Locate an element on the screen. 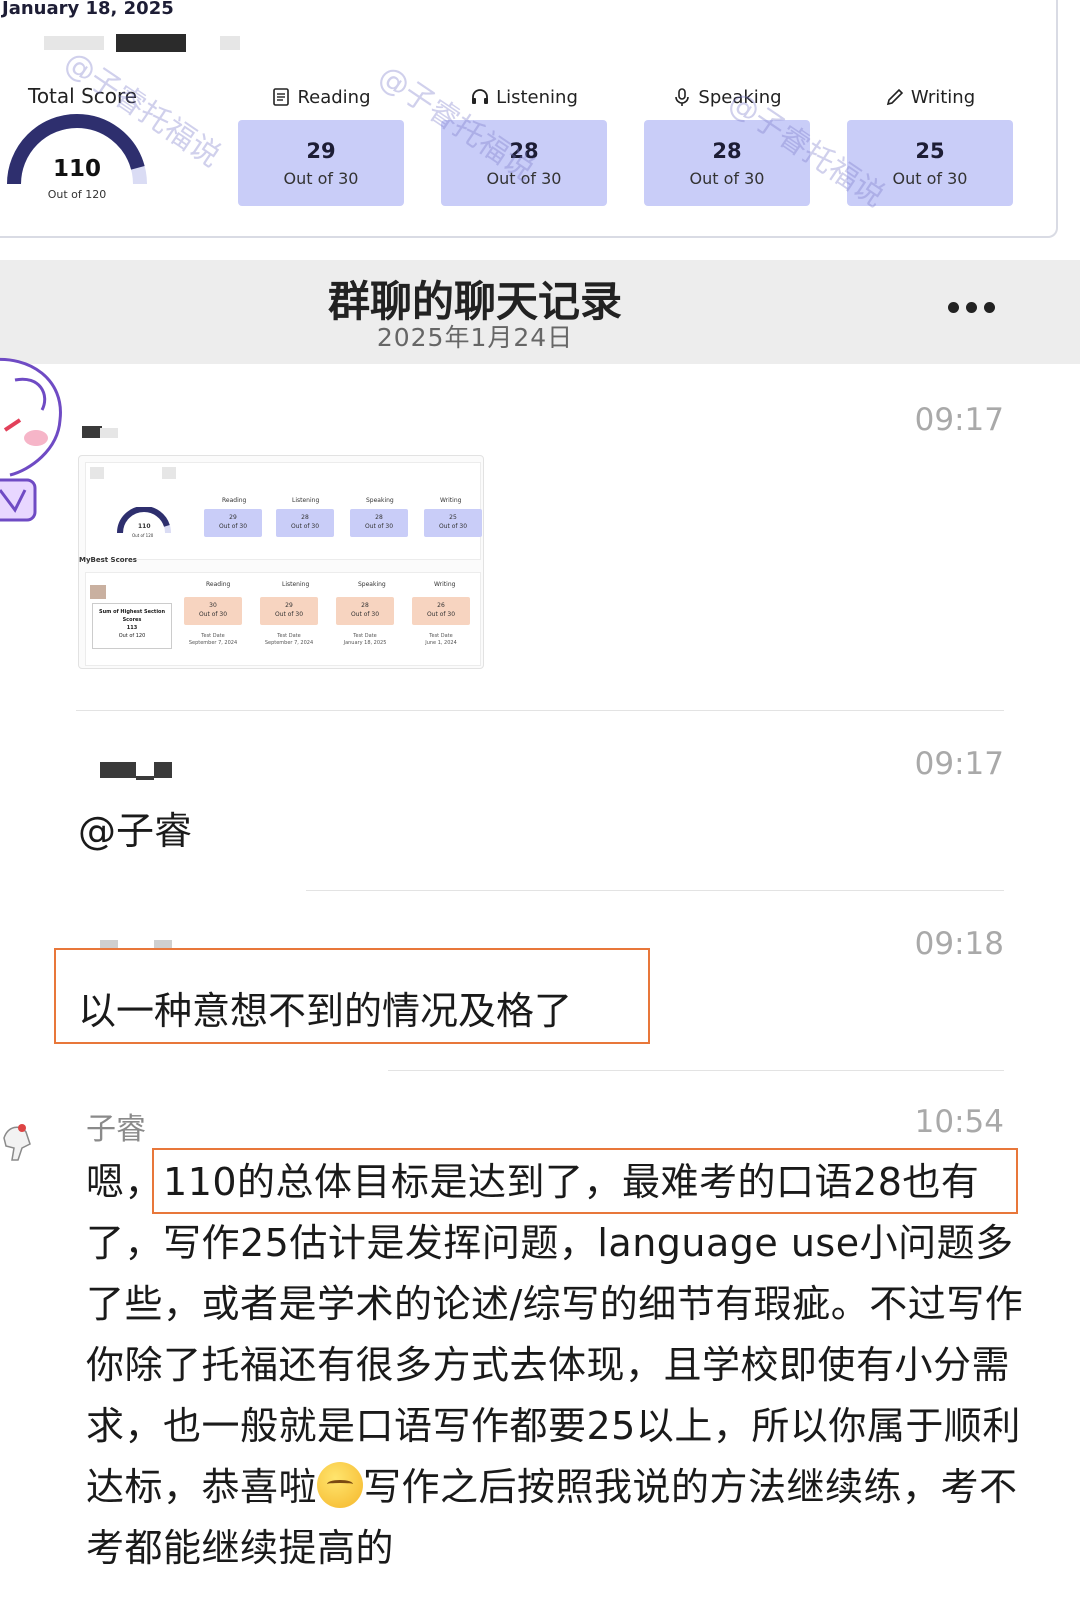  section-writing: Writing 25 Out of 30 is located at coordinates (930, 145).